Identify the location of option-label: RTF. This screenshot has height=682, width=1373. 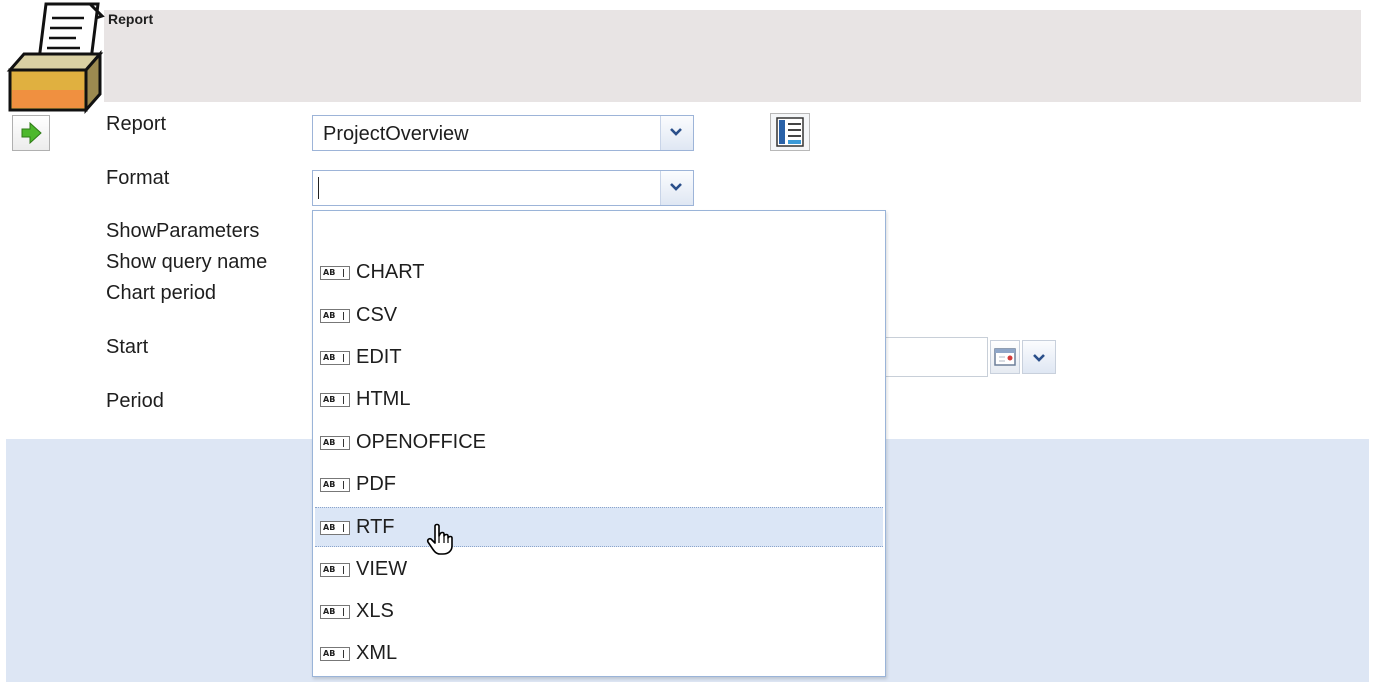
(375, 527).